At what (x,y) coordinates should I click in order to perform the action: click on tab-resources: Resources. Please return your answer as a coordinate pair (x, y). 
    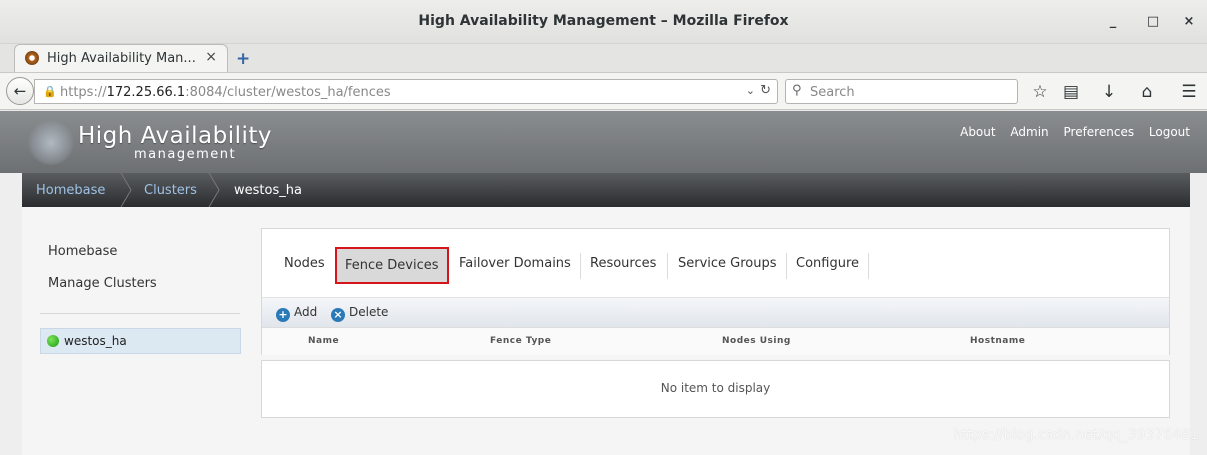
    Looking at the image, I should click on (623, 264).